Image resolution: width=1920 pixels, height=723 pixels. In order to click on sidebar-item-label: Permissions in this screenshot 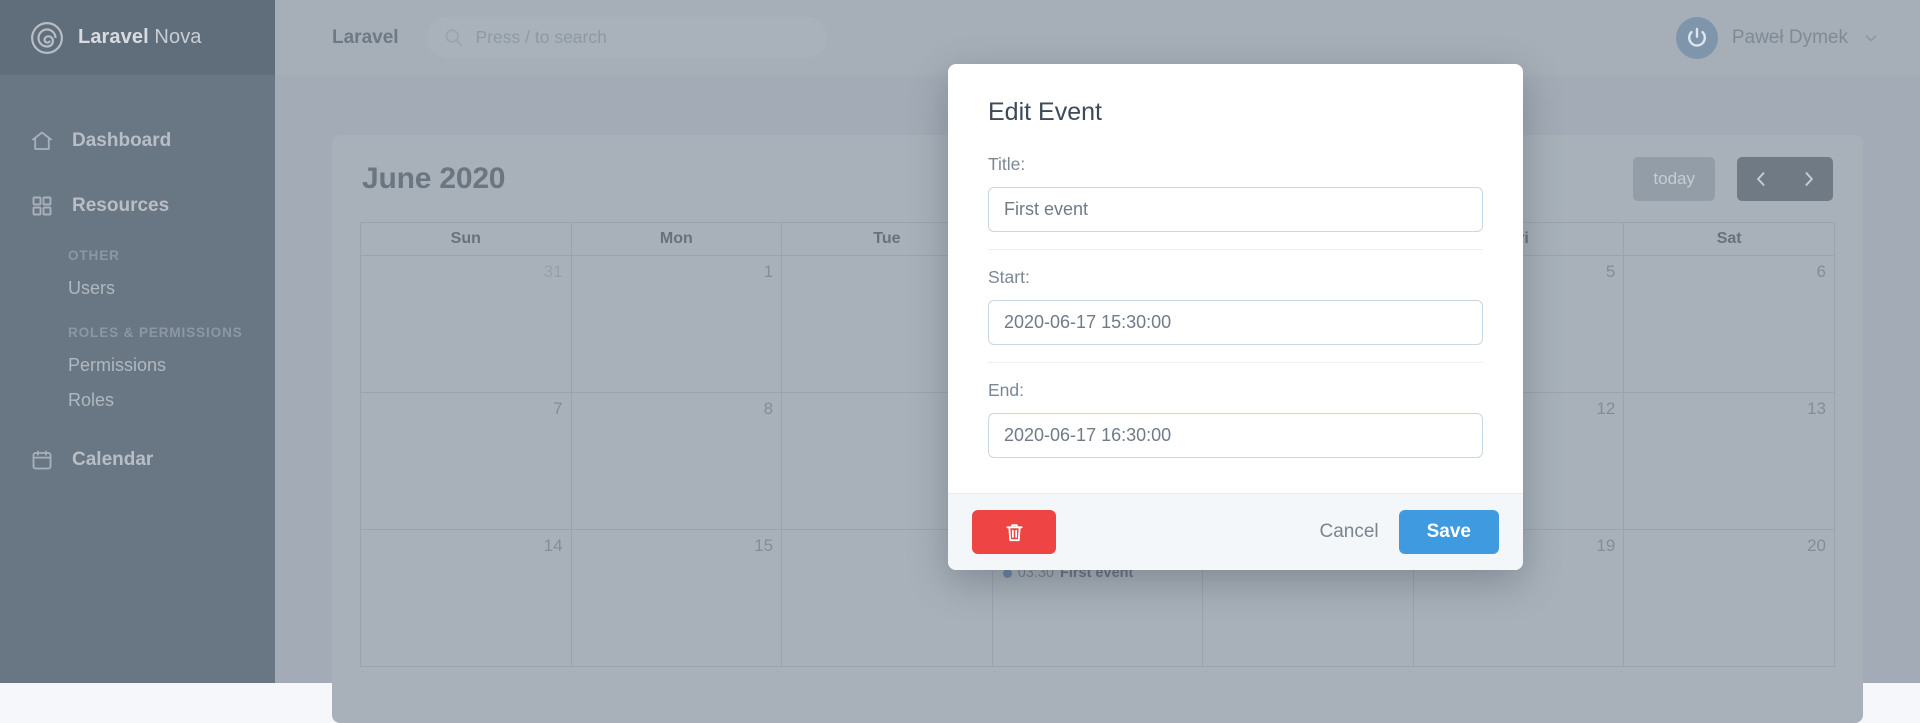, I will do `click(117, 365)`.